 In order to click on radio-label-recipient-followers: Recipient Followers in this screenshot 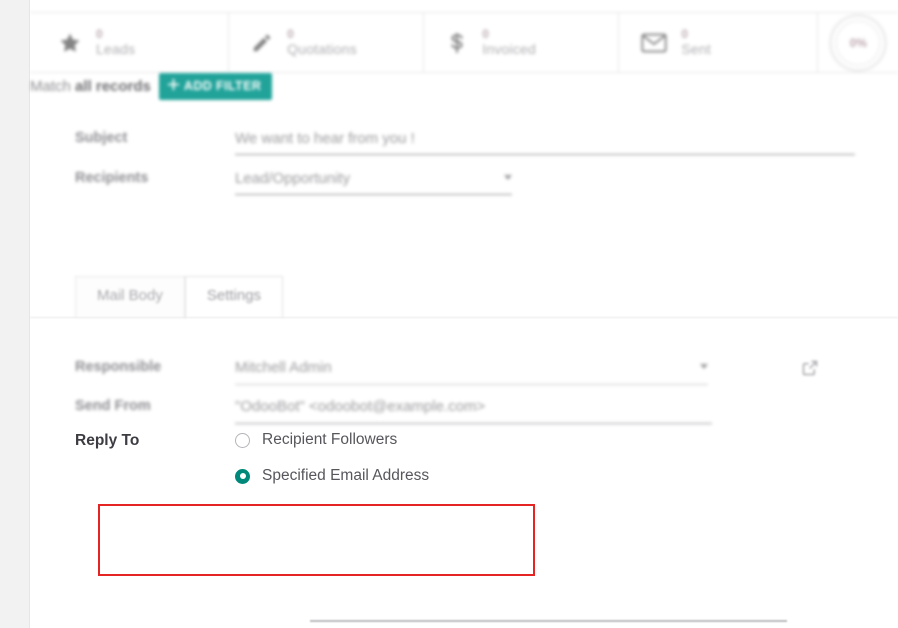, I will do `click(330, 439)`.